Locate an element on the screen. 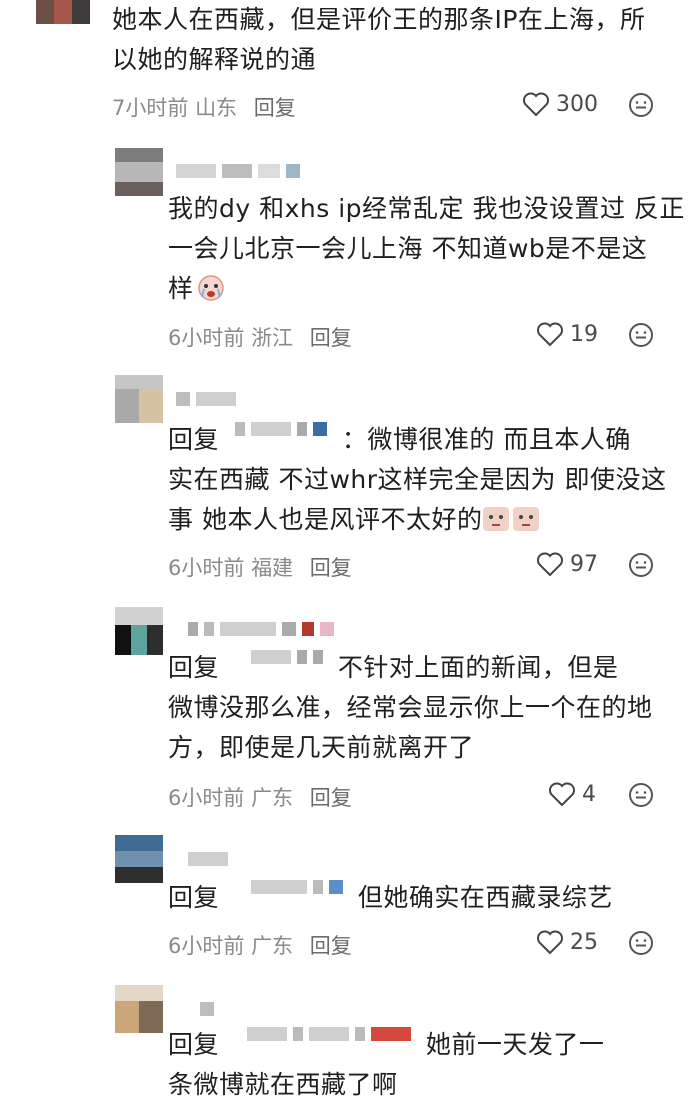 This screenshot has height=1116, width=690. ip-location: 浙江 is located at coordinates (272, 338).